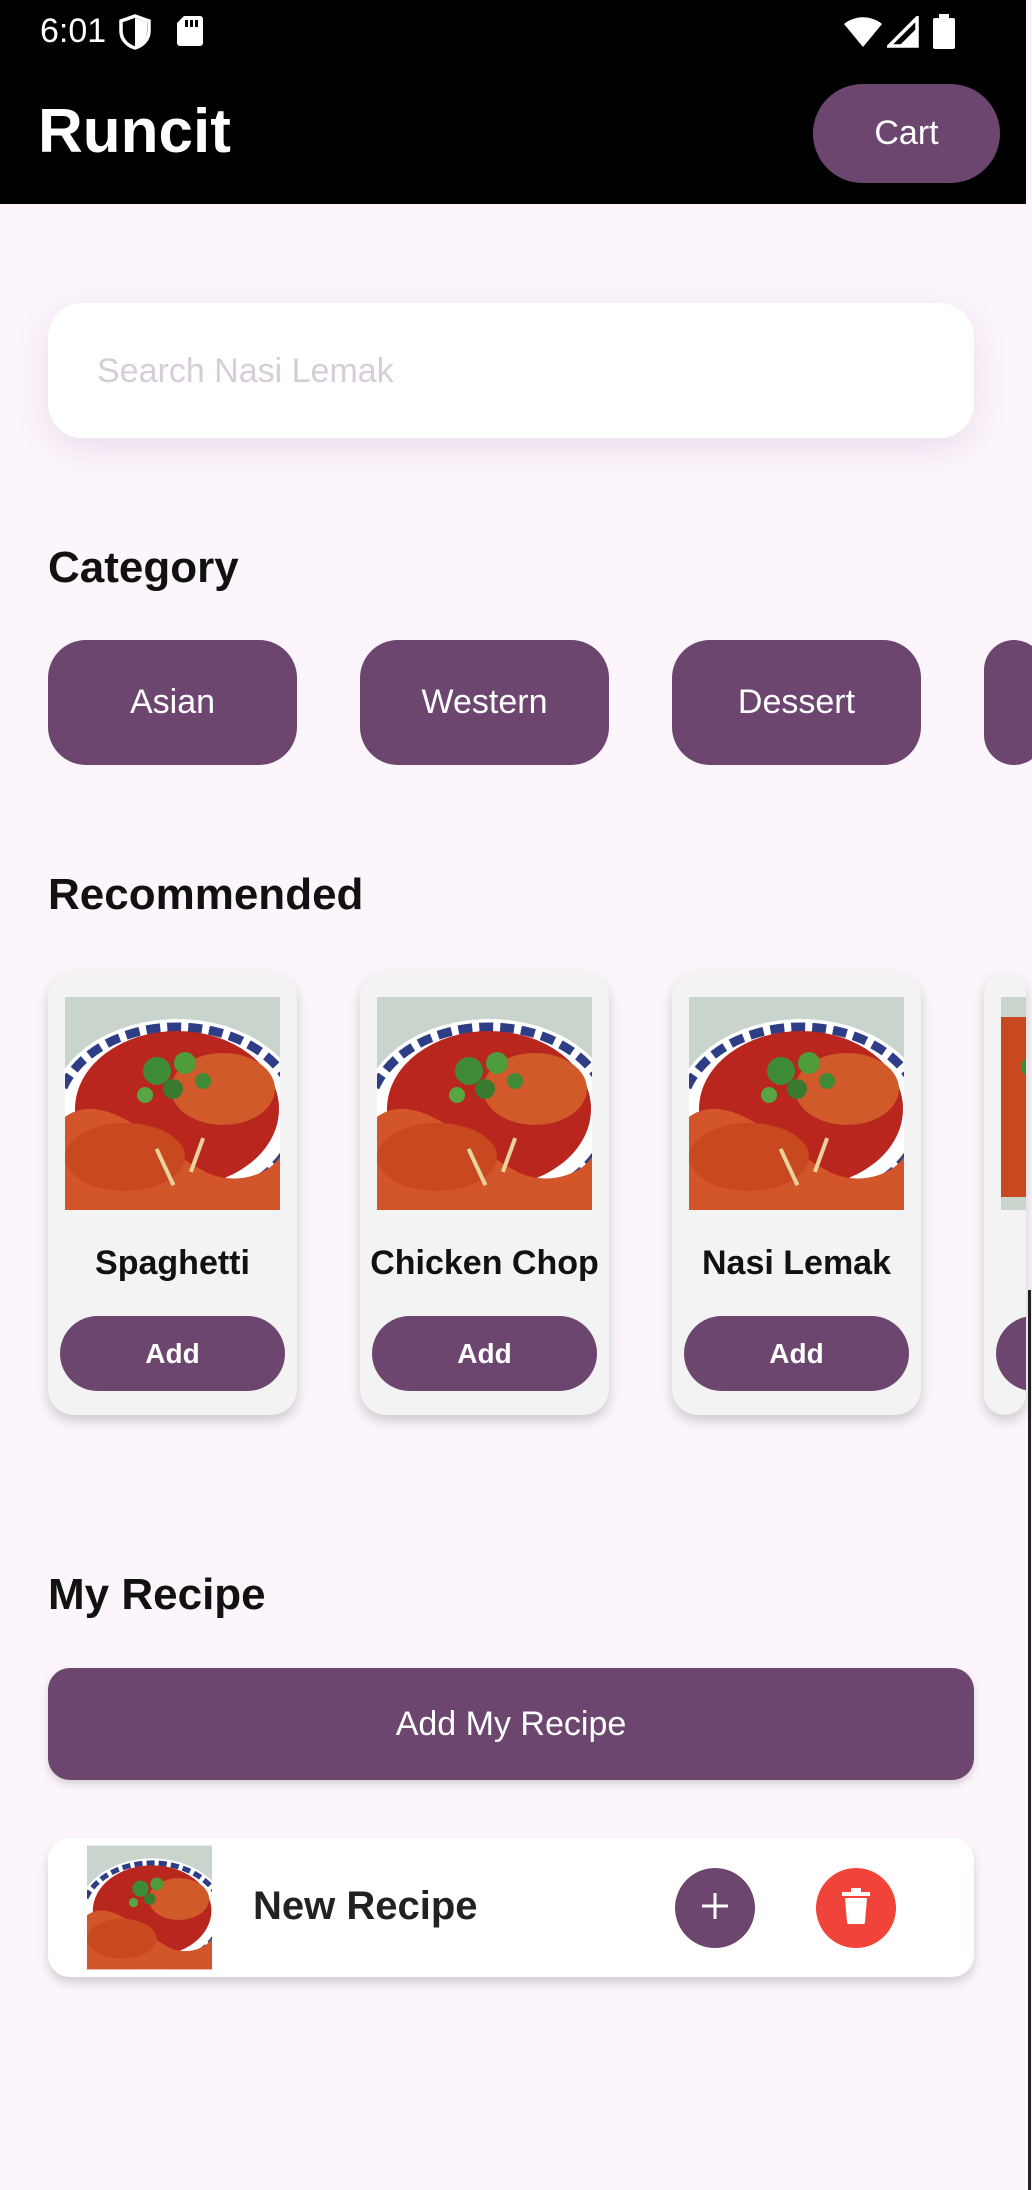 Image resolution: width=1032 pixels, height=2190 pixels. Describe the element at coordinates (796, 702) in the screenshot. I see `category-chip-dessert: Dessert` at that location.